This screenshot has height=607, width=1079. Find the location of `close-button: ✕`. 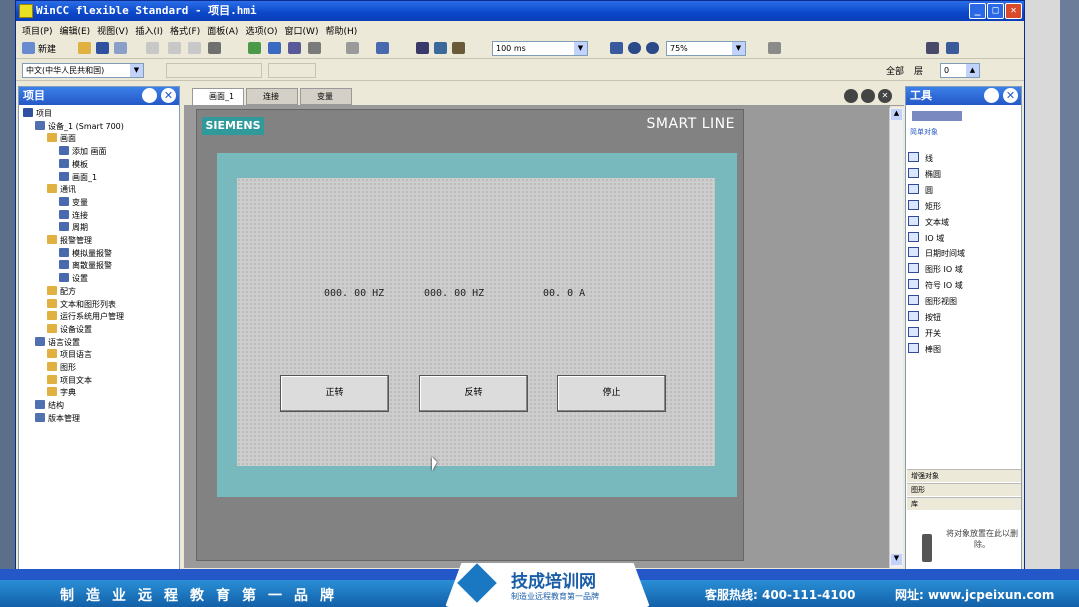

close-button: ✕ is located at coordinates (1013, 11).